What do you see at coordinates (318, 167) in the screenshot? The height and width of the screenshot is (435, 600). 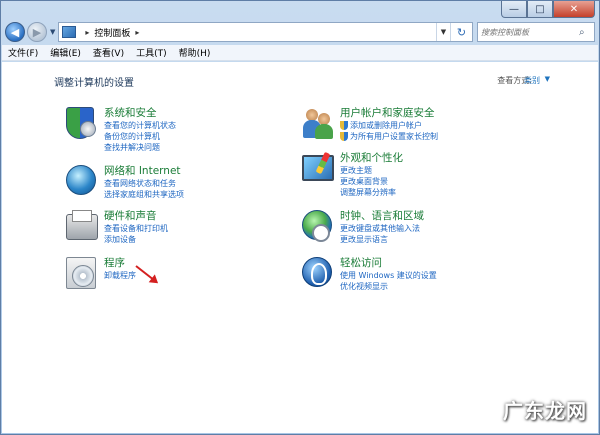 I see `appearance-icon` at bounding box center [318, 167].